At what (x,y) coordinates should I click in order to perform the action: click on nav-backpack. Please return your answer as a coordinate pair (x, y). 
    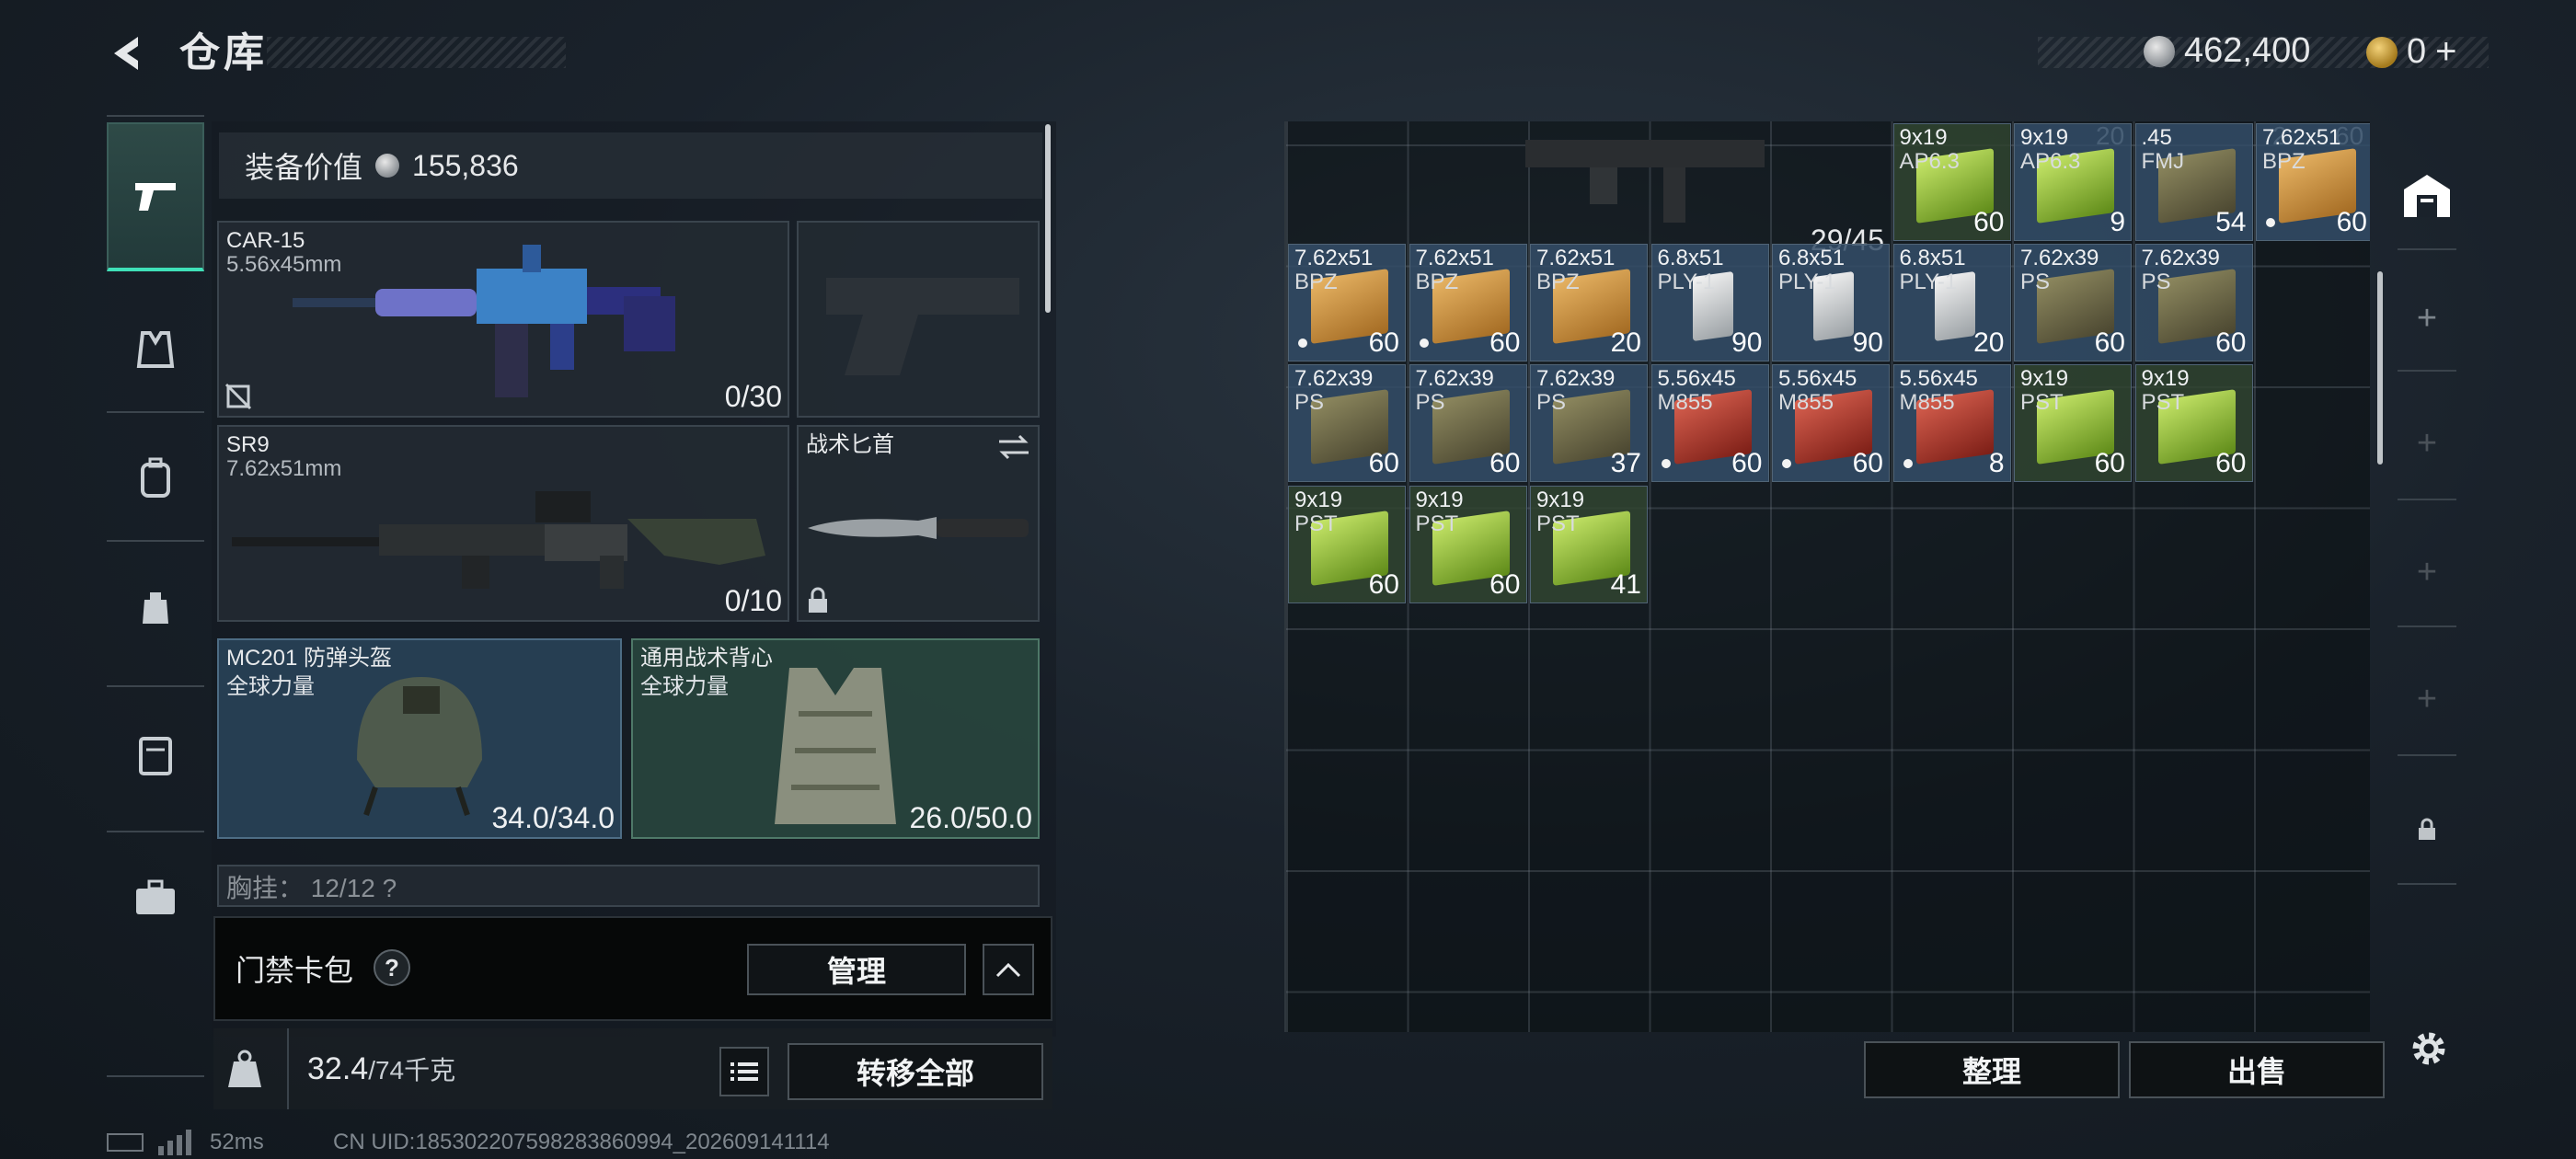
    Looking at the image, I should click on (155, 478).